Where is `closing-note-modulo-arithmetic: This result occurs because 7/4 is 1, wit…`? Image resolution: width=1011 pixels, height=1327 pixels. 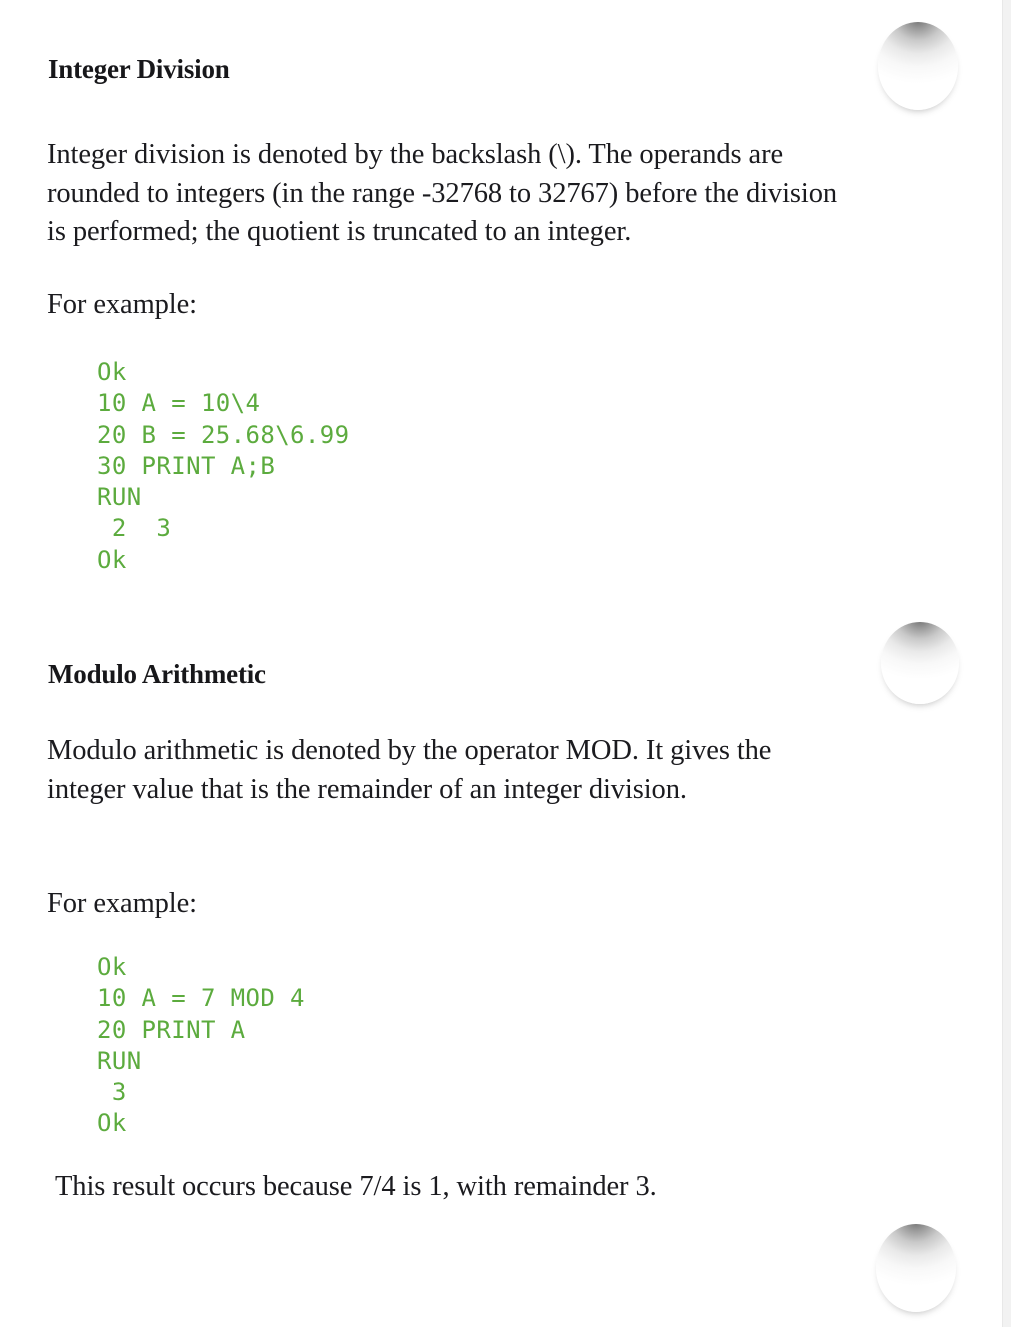 closing-note-modulo-arithmetic: This result occurs because 7/4 is 1, wit… is located at coordinates (356, 1186).